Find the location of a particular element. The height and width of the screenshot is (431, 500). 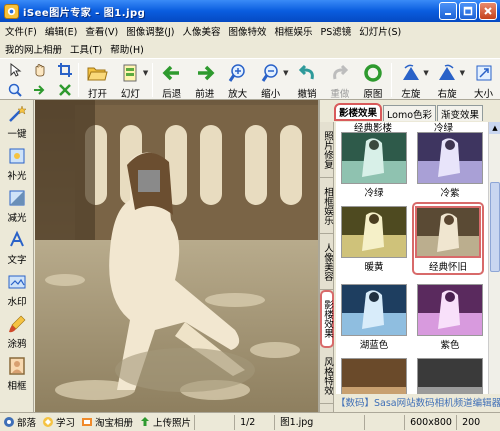

status-link-upload: 上传照片 is located at coordinates (165, 422).